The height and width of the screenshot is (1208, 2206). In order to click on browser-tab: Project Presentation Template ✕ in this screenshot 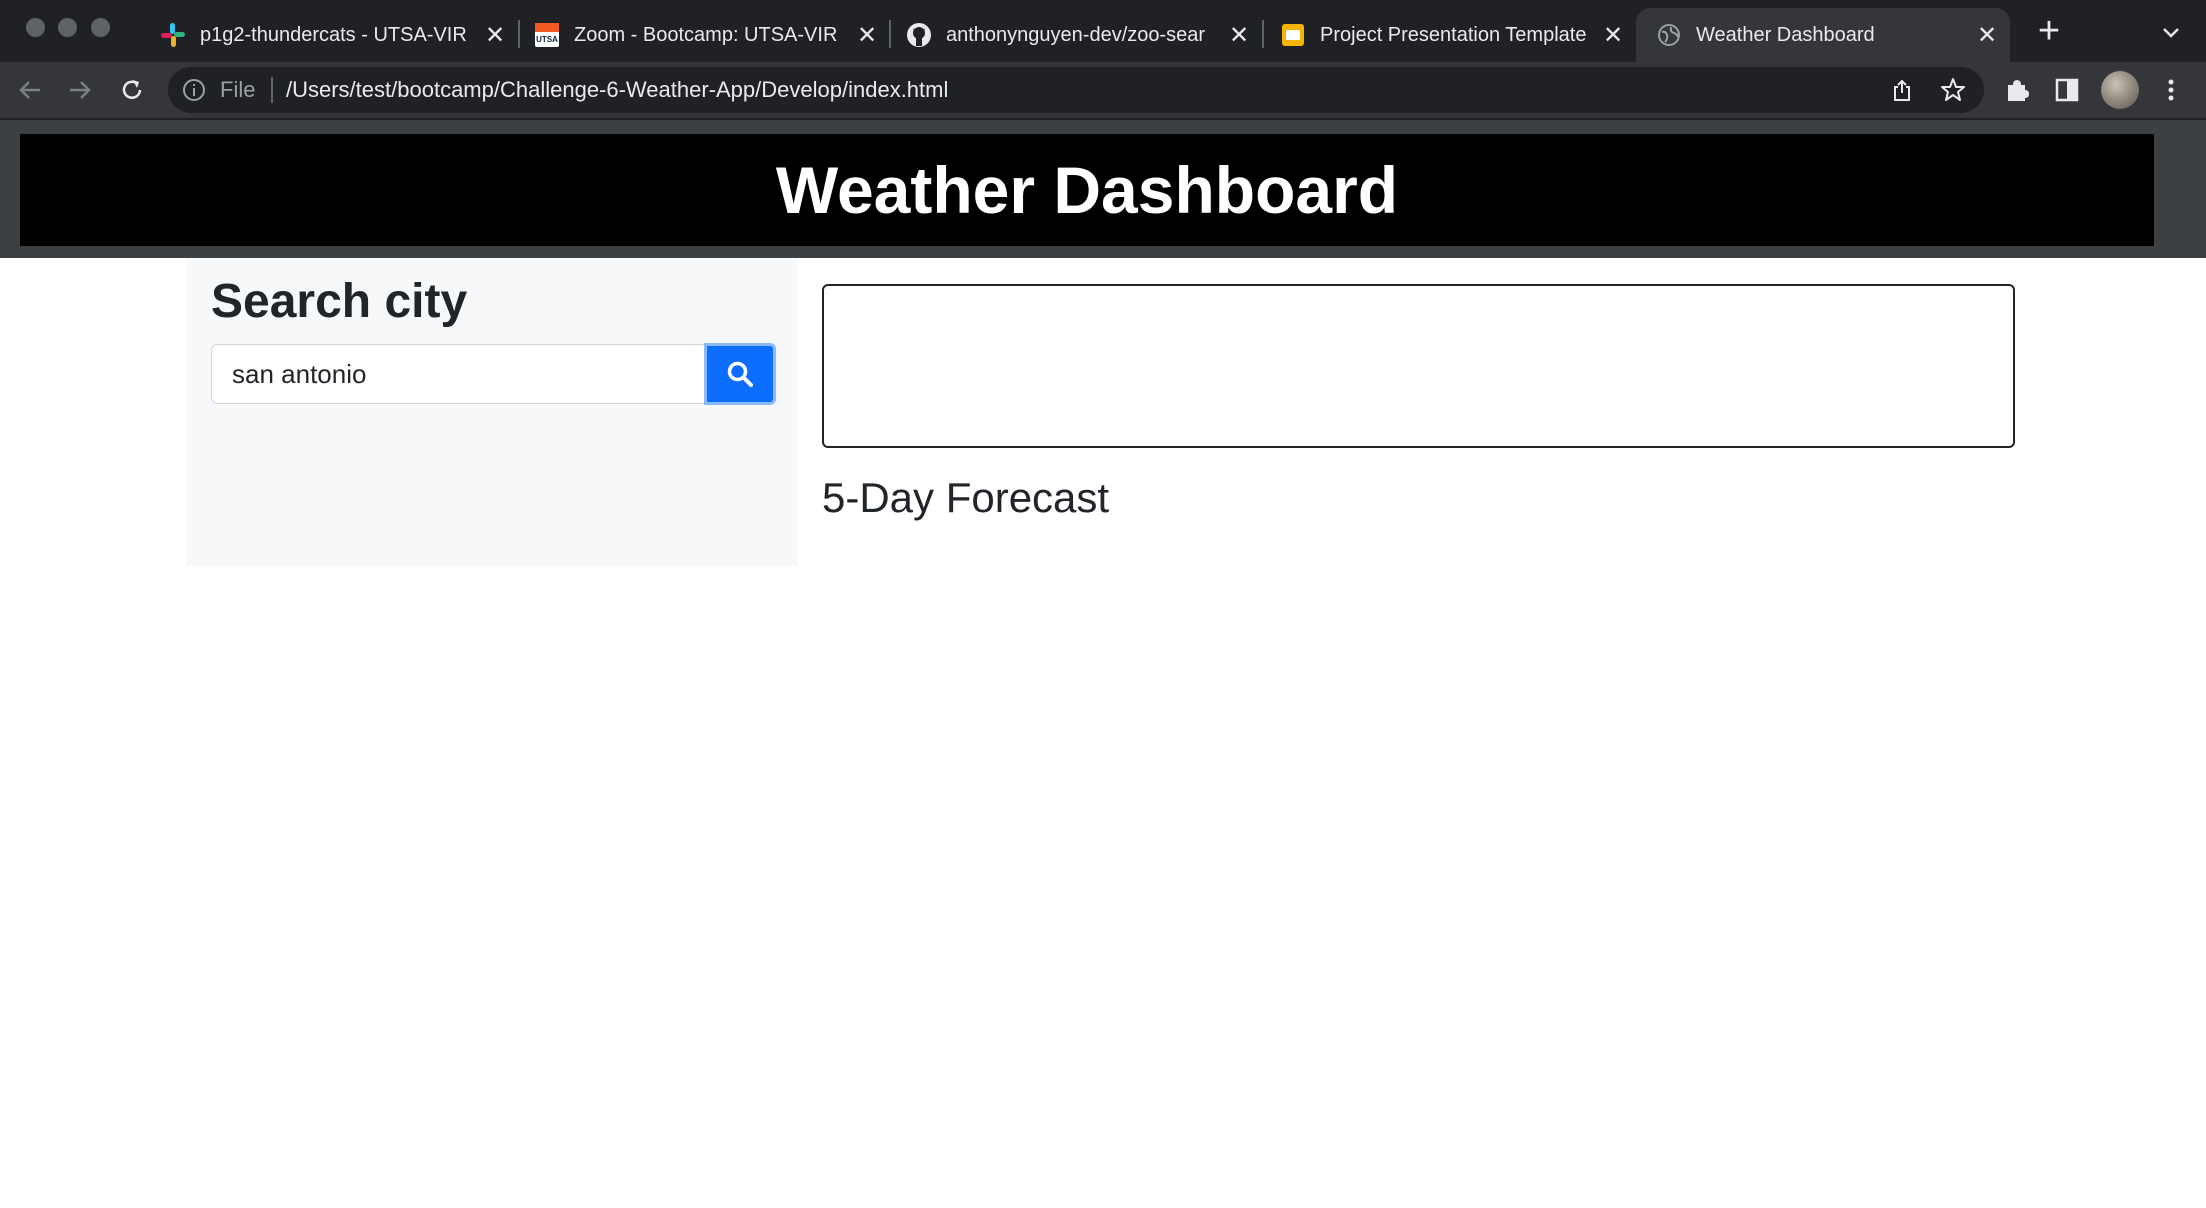, I will do `click(1453, 35)`.